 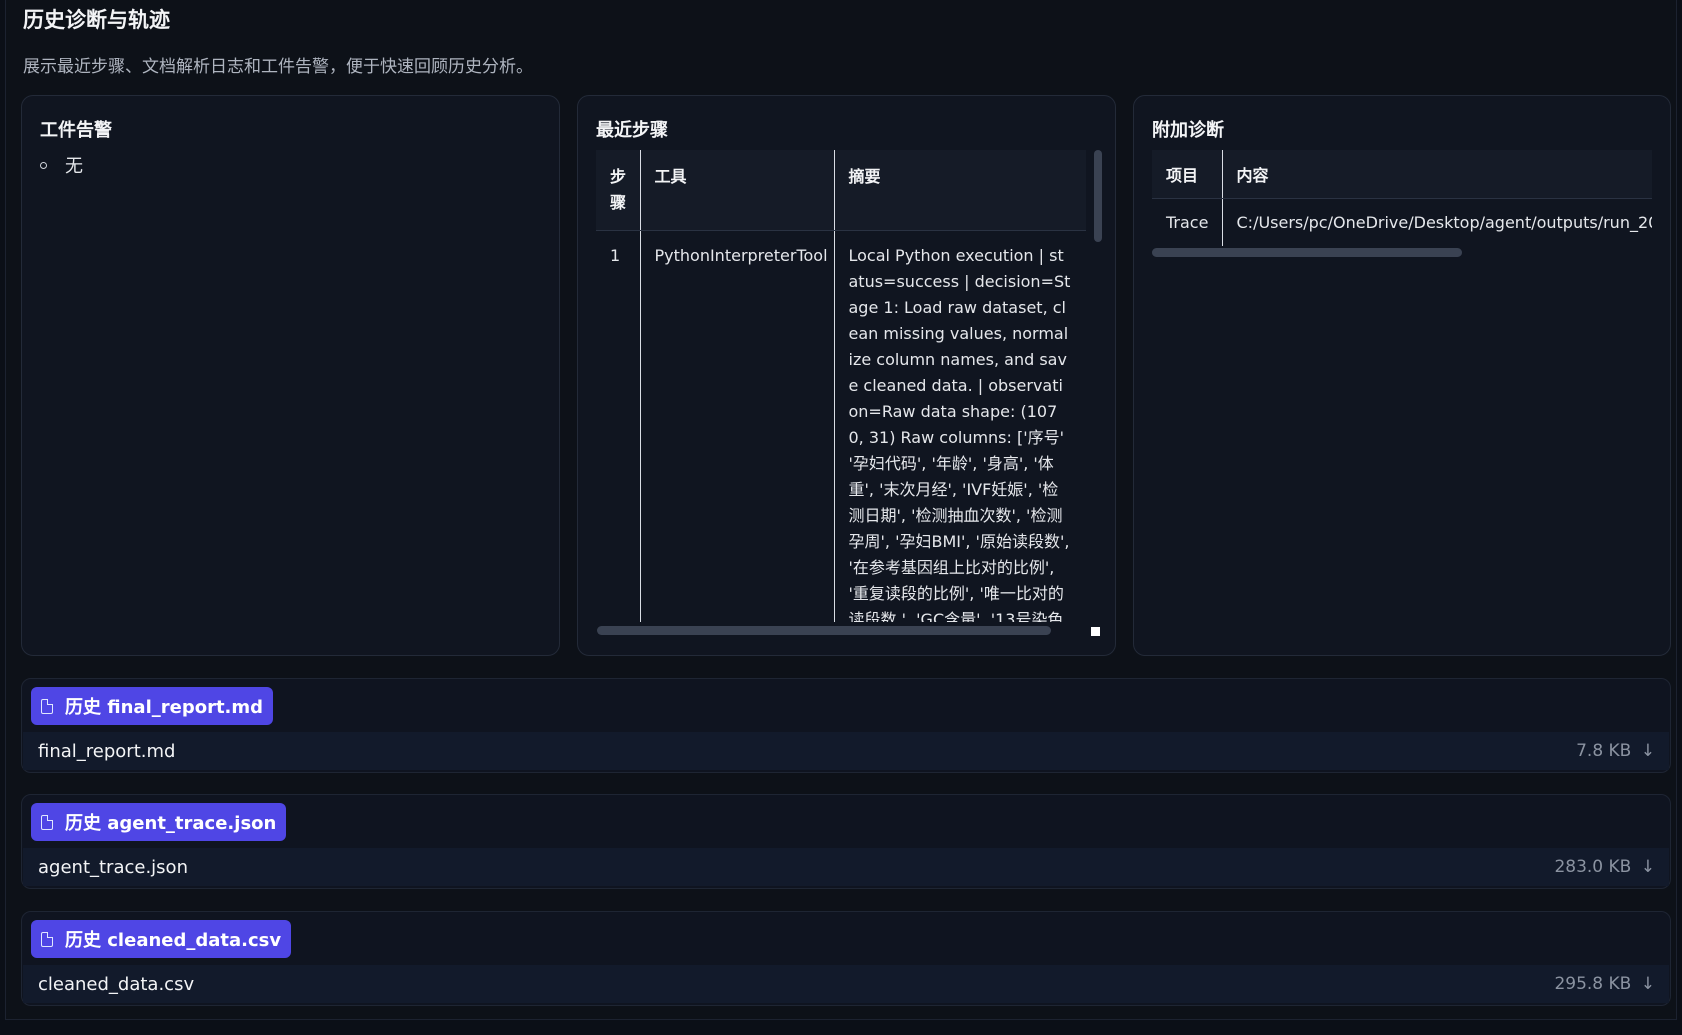 I want to click on file-badge-label: 历史 final_report.md, so click(x=164, y=707).